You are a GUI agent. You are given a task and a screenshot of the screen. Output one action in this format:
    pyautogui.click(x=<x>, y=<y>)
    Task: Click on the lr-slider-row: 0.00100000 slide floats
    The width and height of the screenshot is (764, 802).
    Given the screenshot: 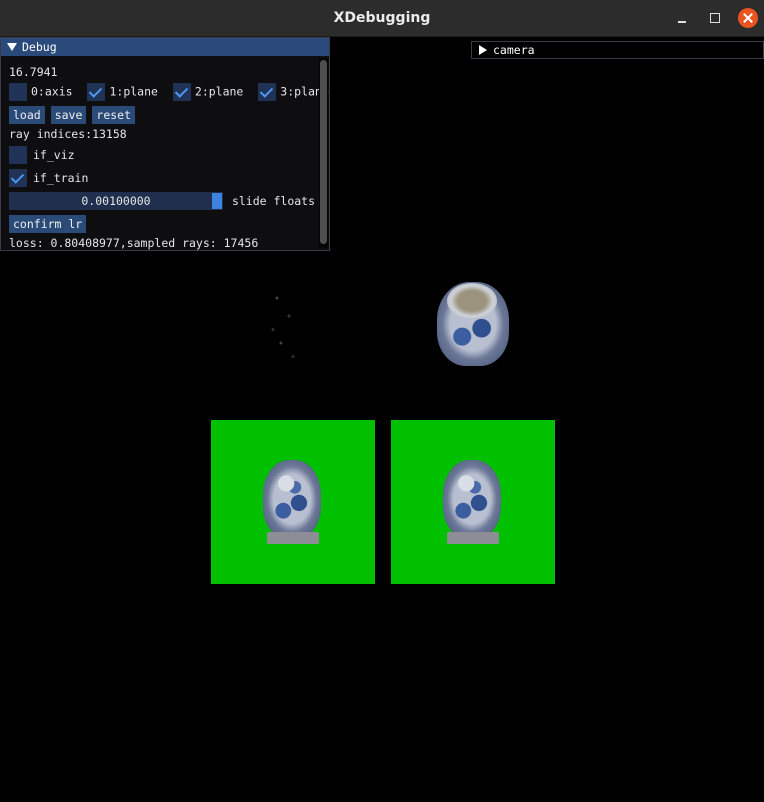 What is the action you would take?
    pyautogui.click(x=162, y=200)
    